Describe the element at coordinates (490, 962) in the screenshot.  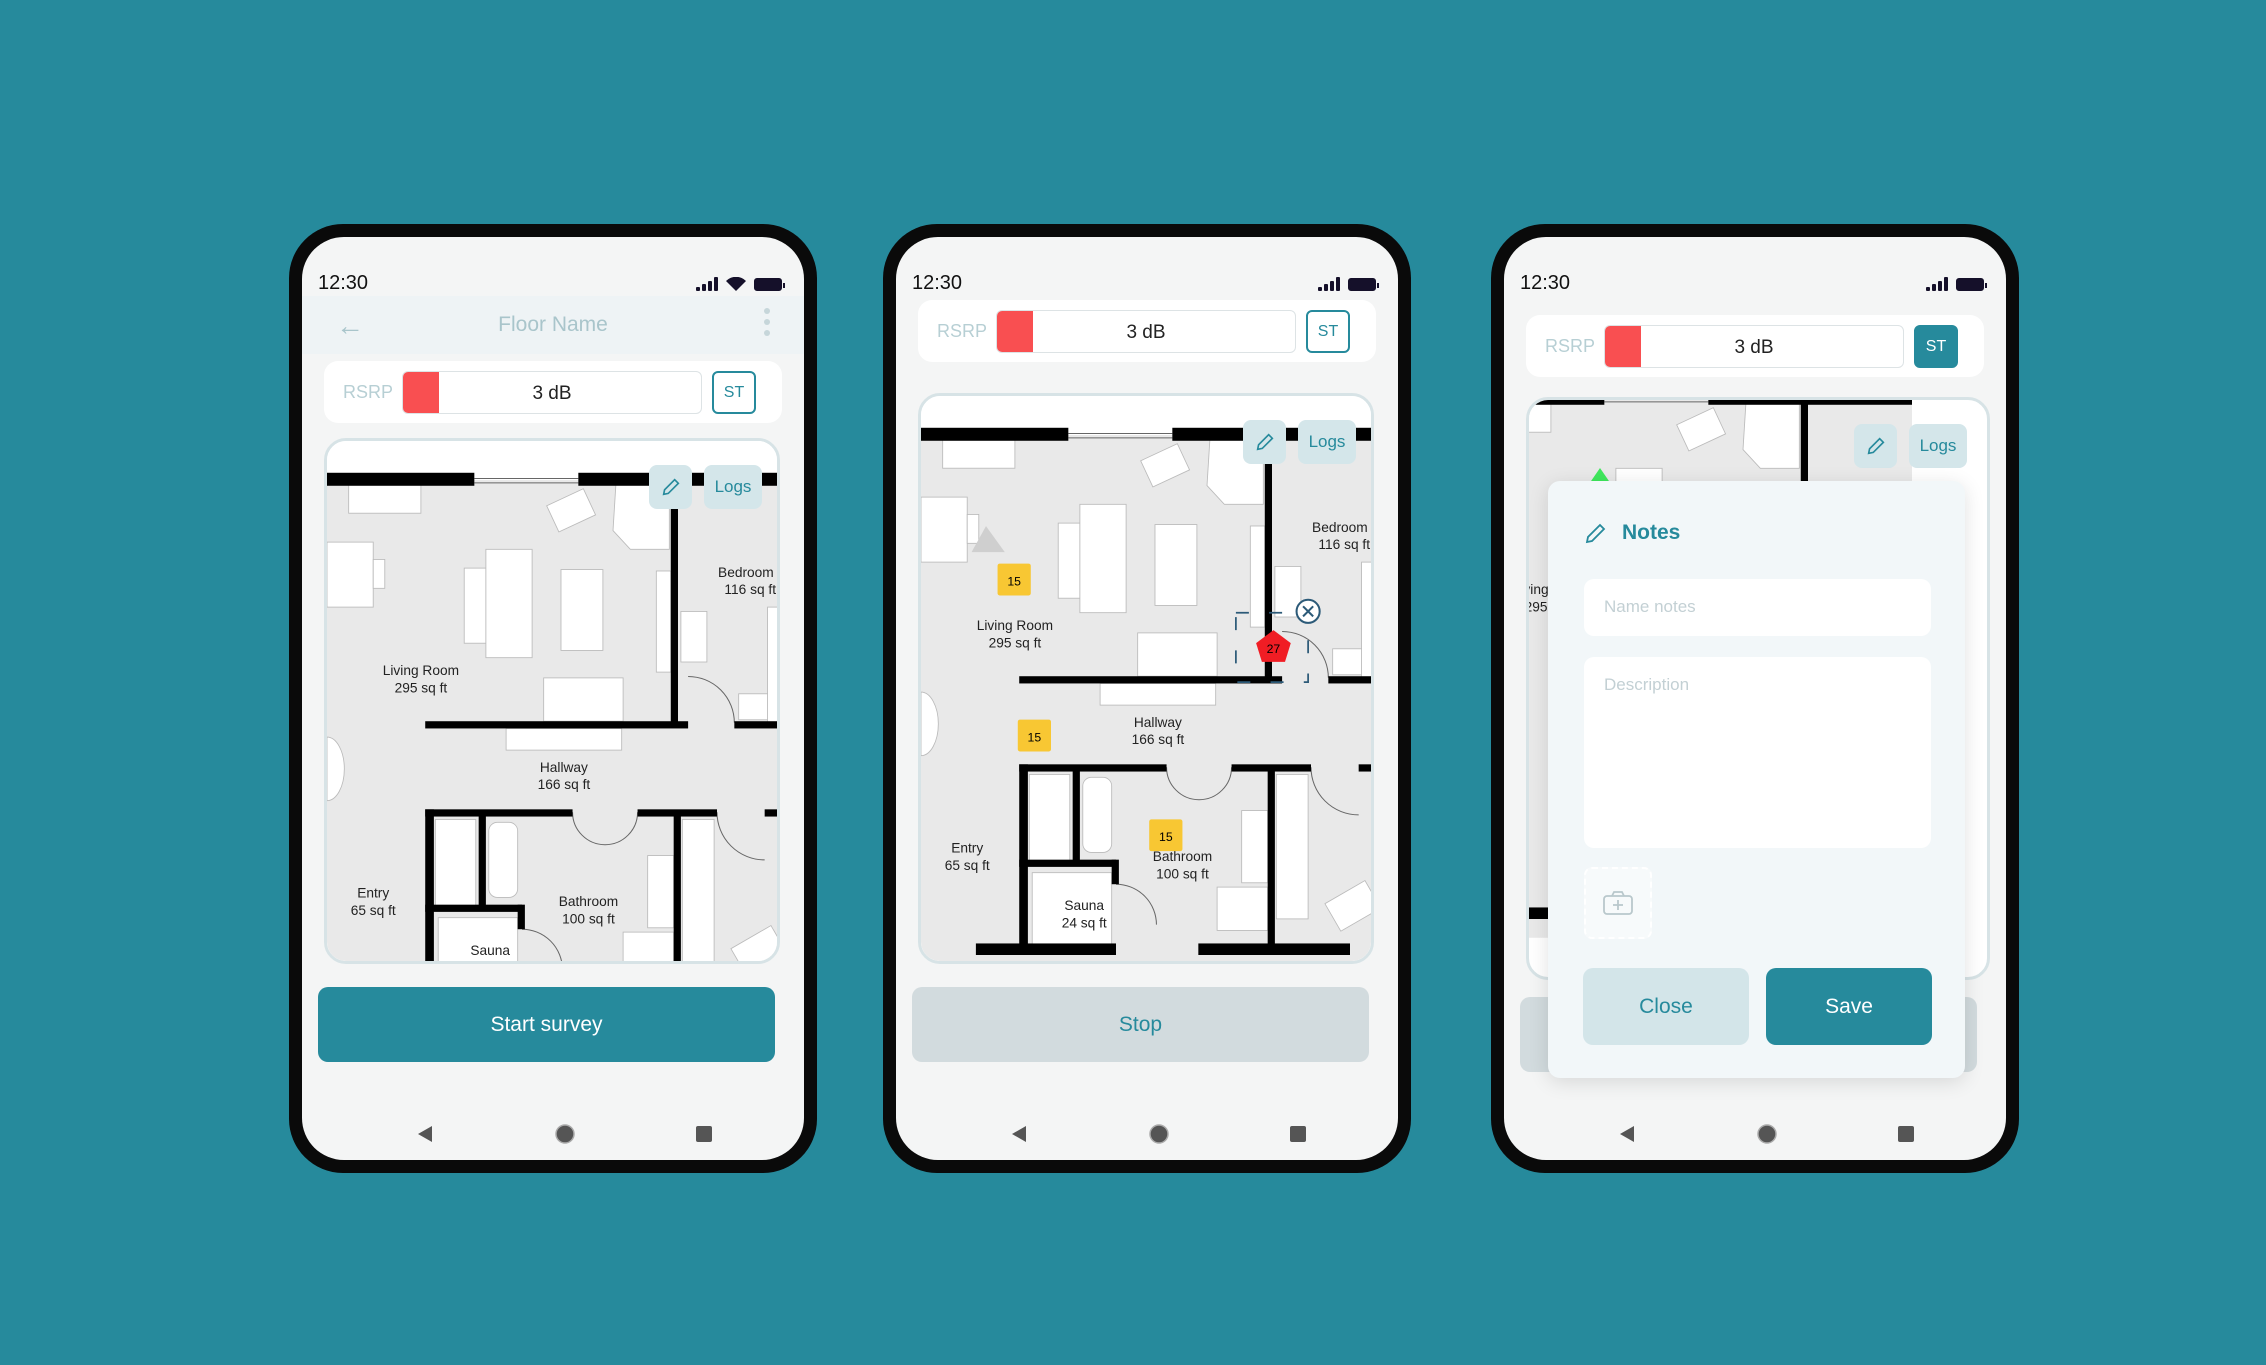
I see `room-area-sauna: 24 sq ft` at that location.